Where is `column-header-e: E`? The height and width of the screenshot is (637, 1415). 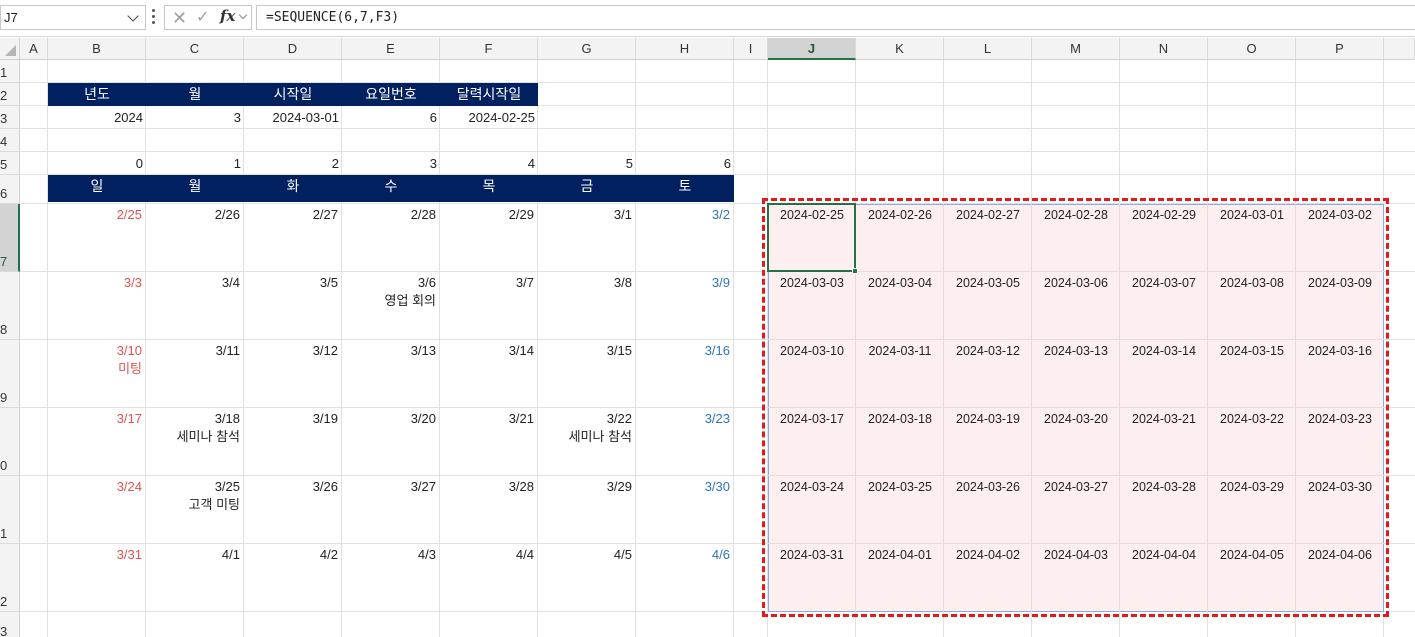 column-header-e: E is located at coordinates (391, 49).